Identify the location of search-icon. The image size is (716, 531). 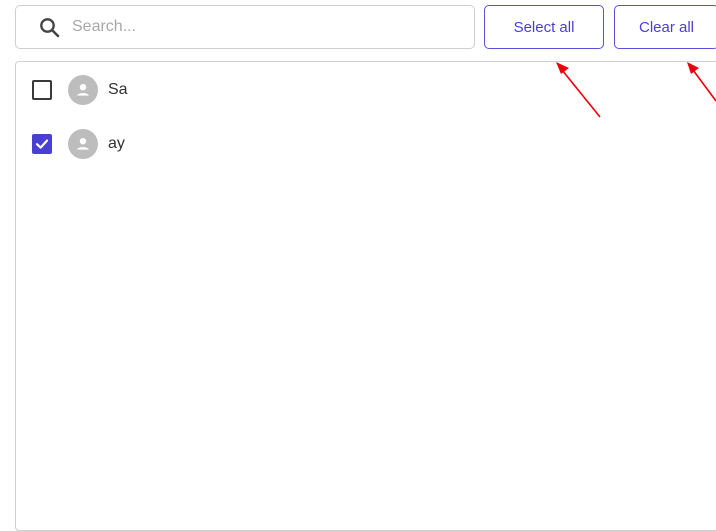
(50, 28).